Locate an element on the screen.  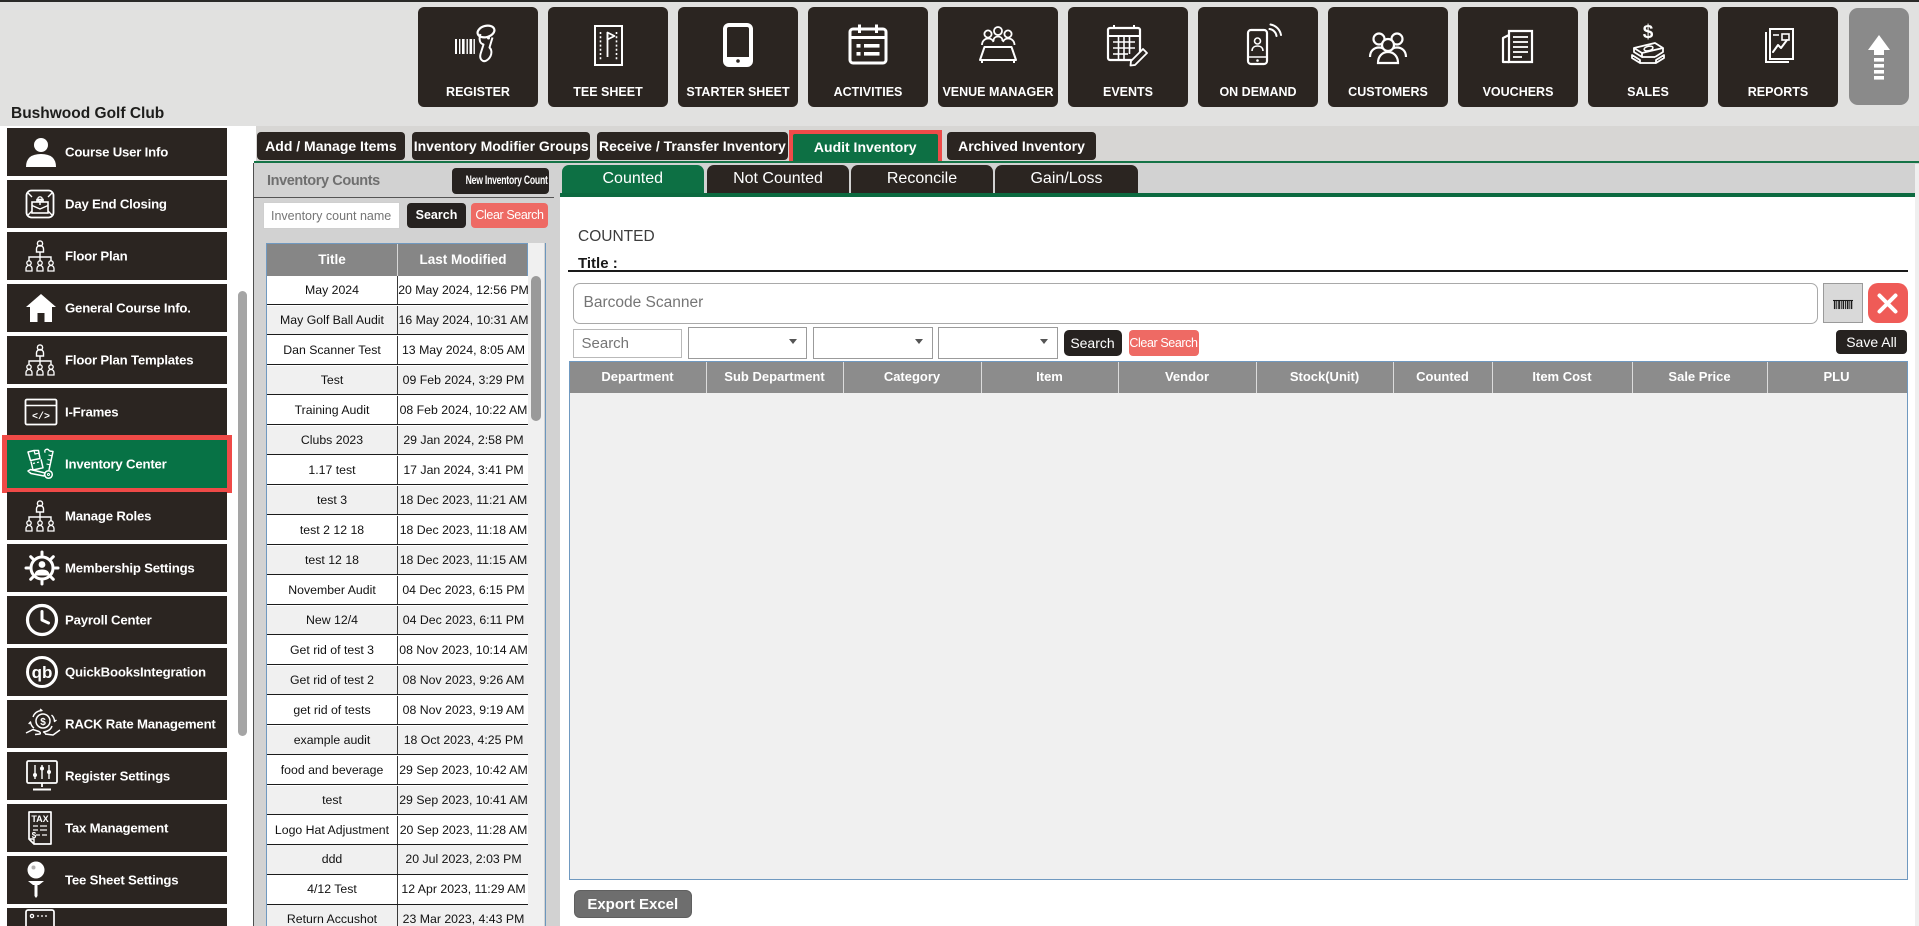
svg-text: TAX is located at coordinates (39, 819).